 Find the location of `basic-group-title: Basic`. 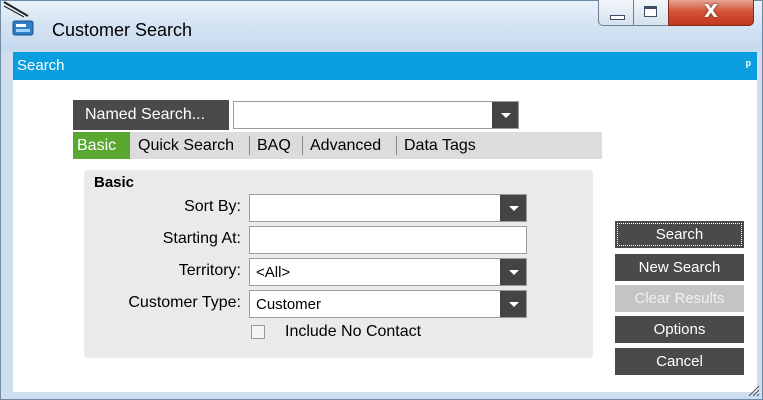

basic-group-title: Basic is located at coordinates (114, 182).